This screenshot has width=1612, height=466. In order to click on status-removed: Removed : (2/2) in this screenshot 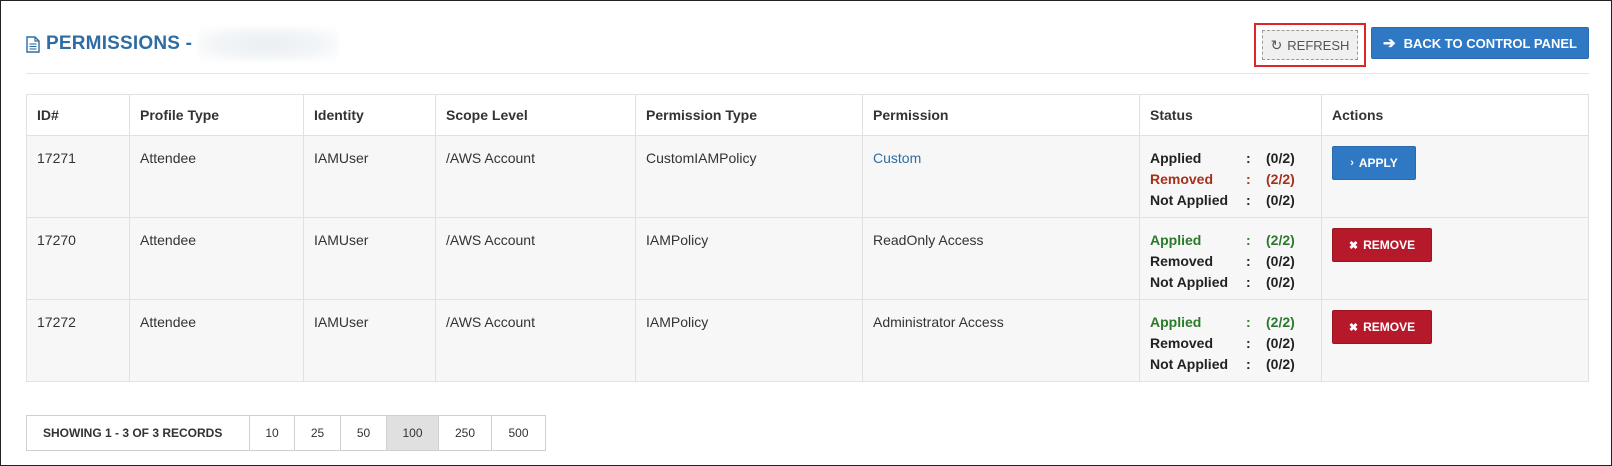, I will do `click(1230, 179)`.